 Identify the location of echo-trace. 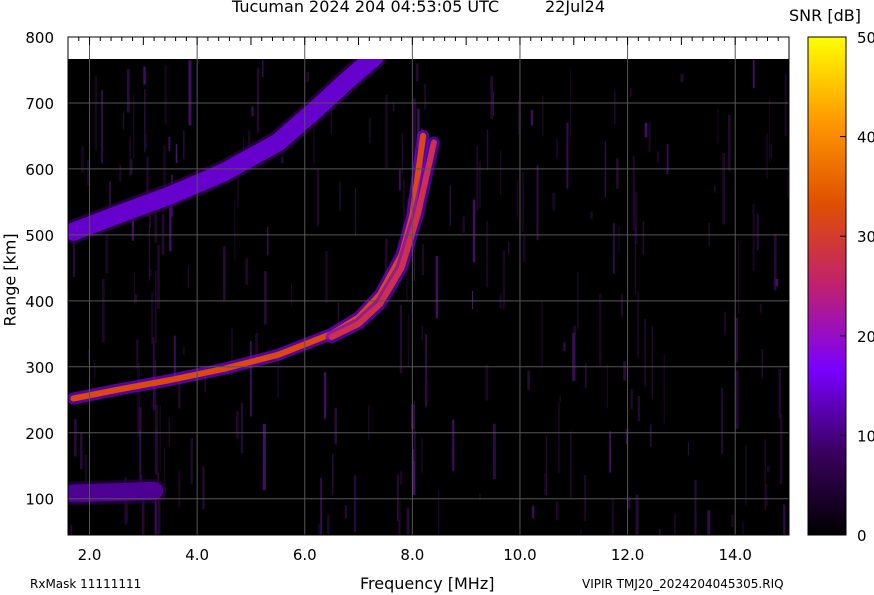
(116, 492).